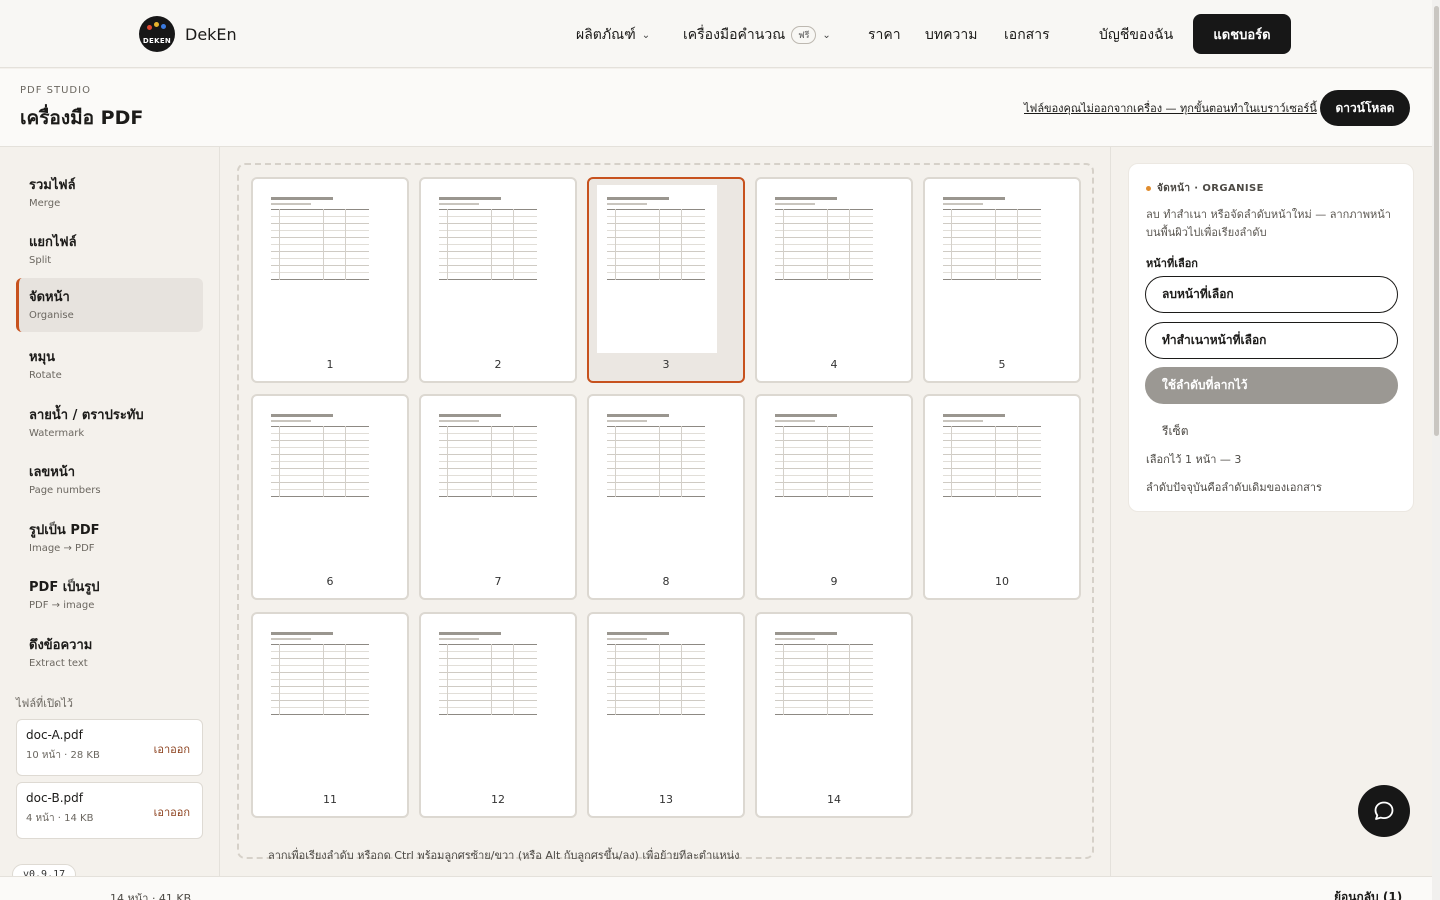  I want to click on page-thumbnail: 4, so click(834, 280).